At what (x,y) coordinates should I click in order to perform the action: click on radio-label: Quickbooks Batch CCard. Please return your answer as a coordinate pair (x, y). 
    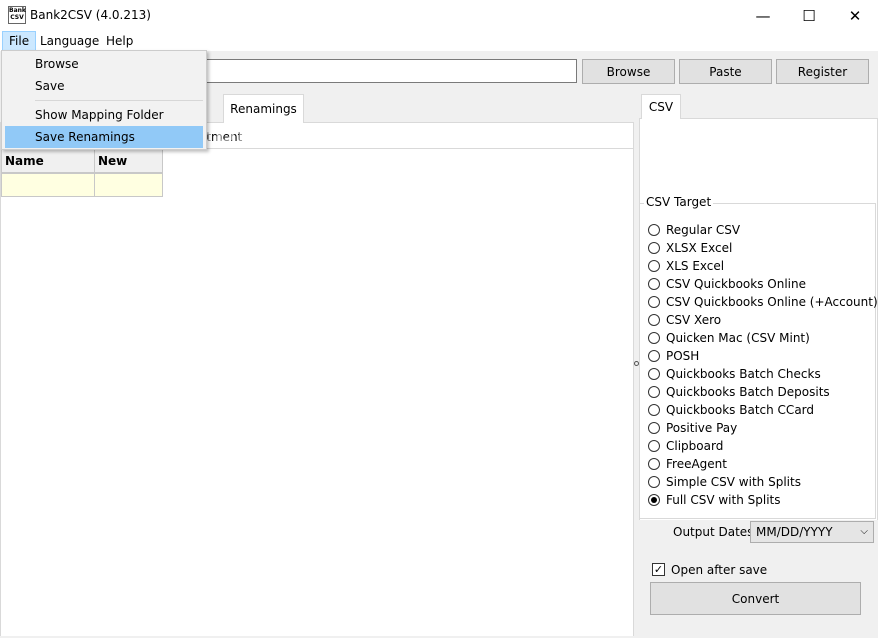
    Looking at the image, I should click on (740, 410).